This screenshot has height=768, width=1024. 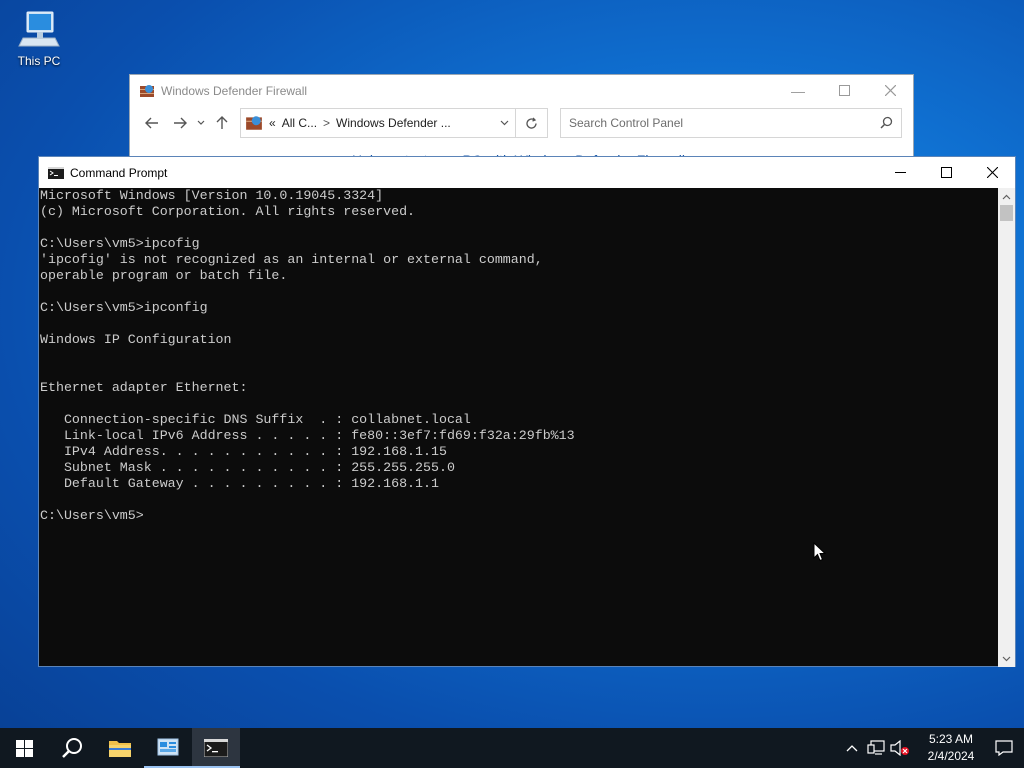 I want to click on arrow-up-icon, so click(x=222, y=122).